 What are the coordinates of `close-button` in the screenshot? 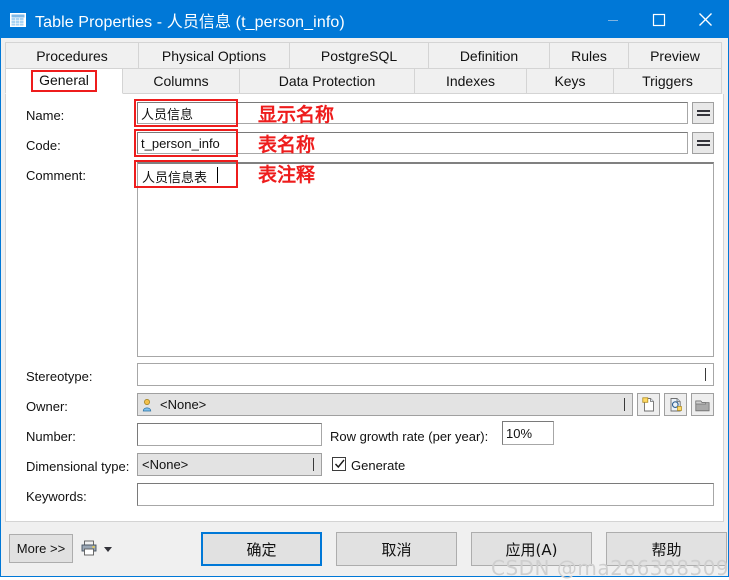 It's located at (705, 19).